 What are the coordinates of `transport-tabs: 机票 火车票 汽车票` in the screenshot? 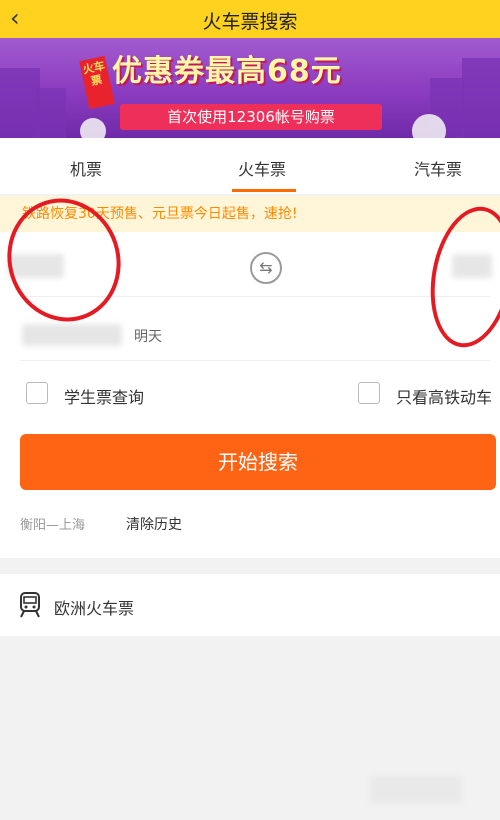 It's located at (250, 166).